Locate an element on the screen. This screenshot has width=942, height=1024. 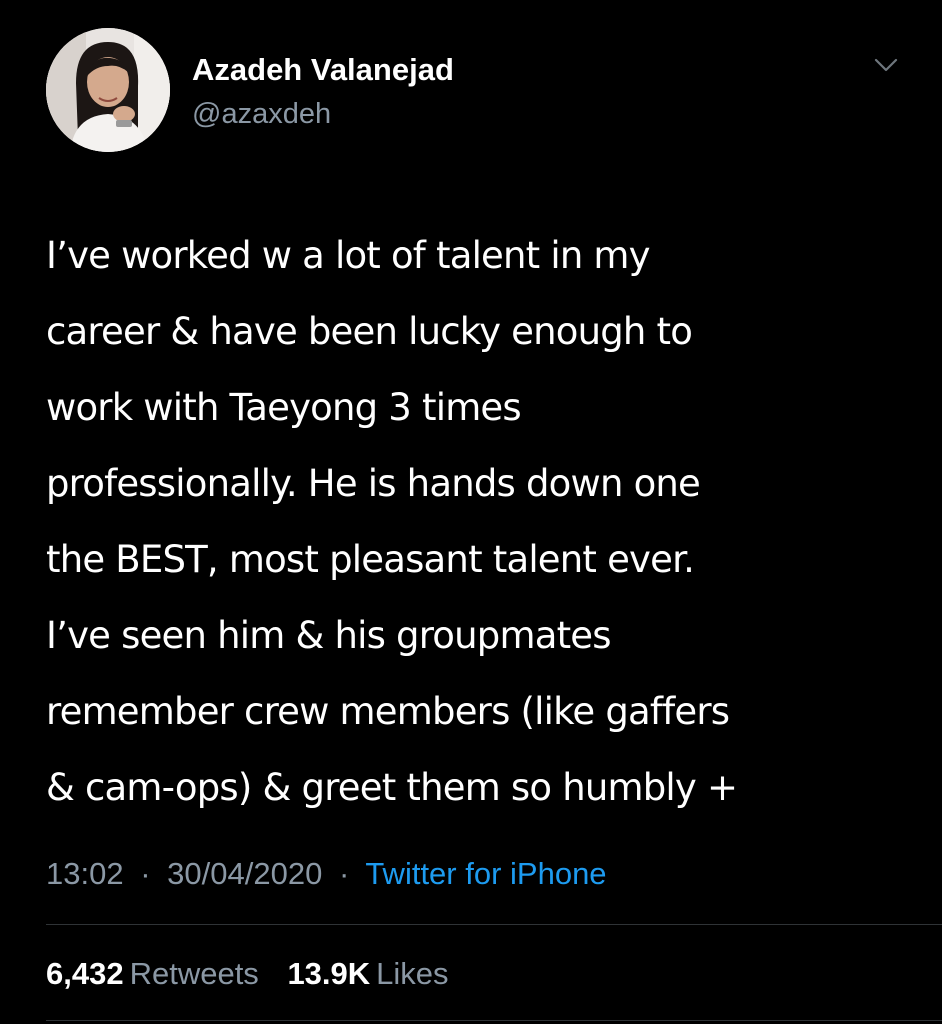
chevron-down-icon is located at coordinates (886, 67).